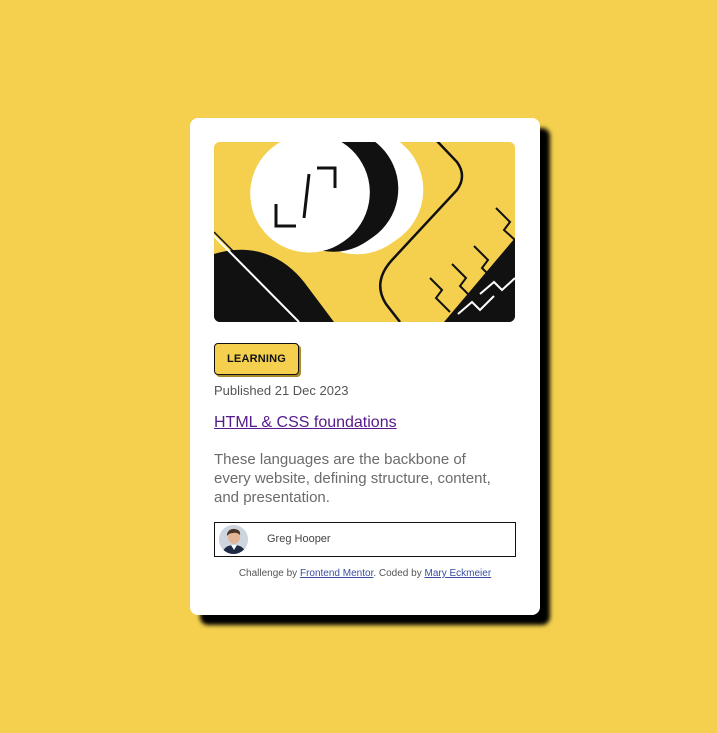  What do you see at coordinates (458, 573) in the screenshot?
I see `author-link: Mary Eckmeier` at bounding box center [458, 573].